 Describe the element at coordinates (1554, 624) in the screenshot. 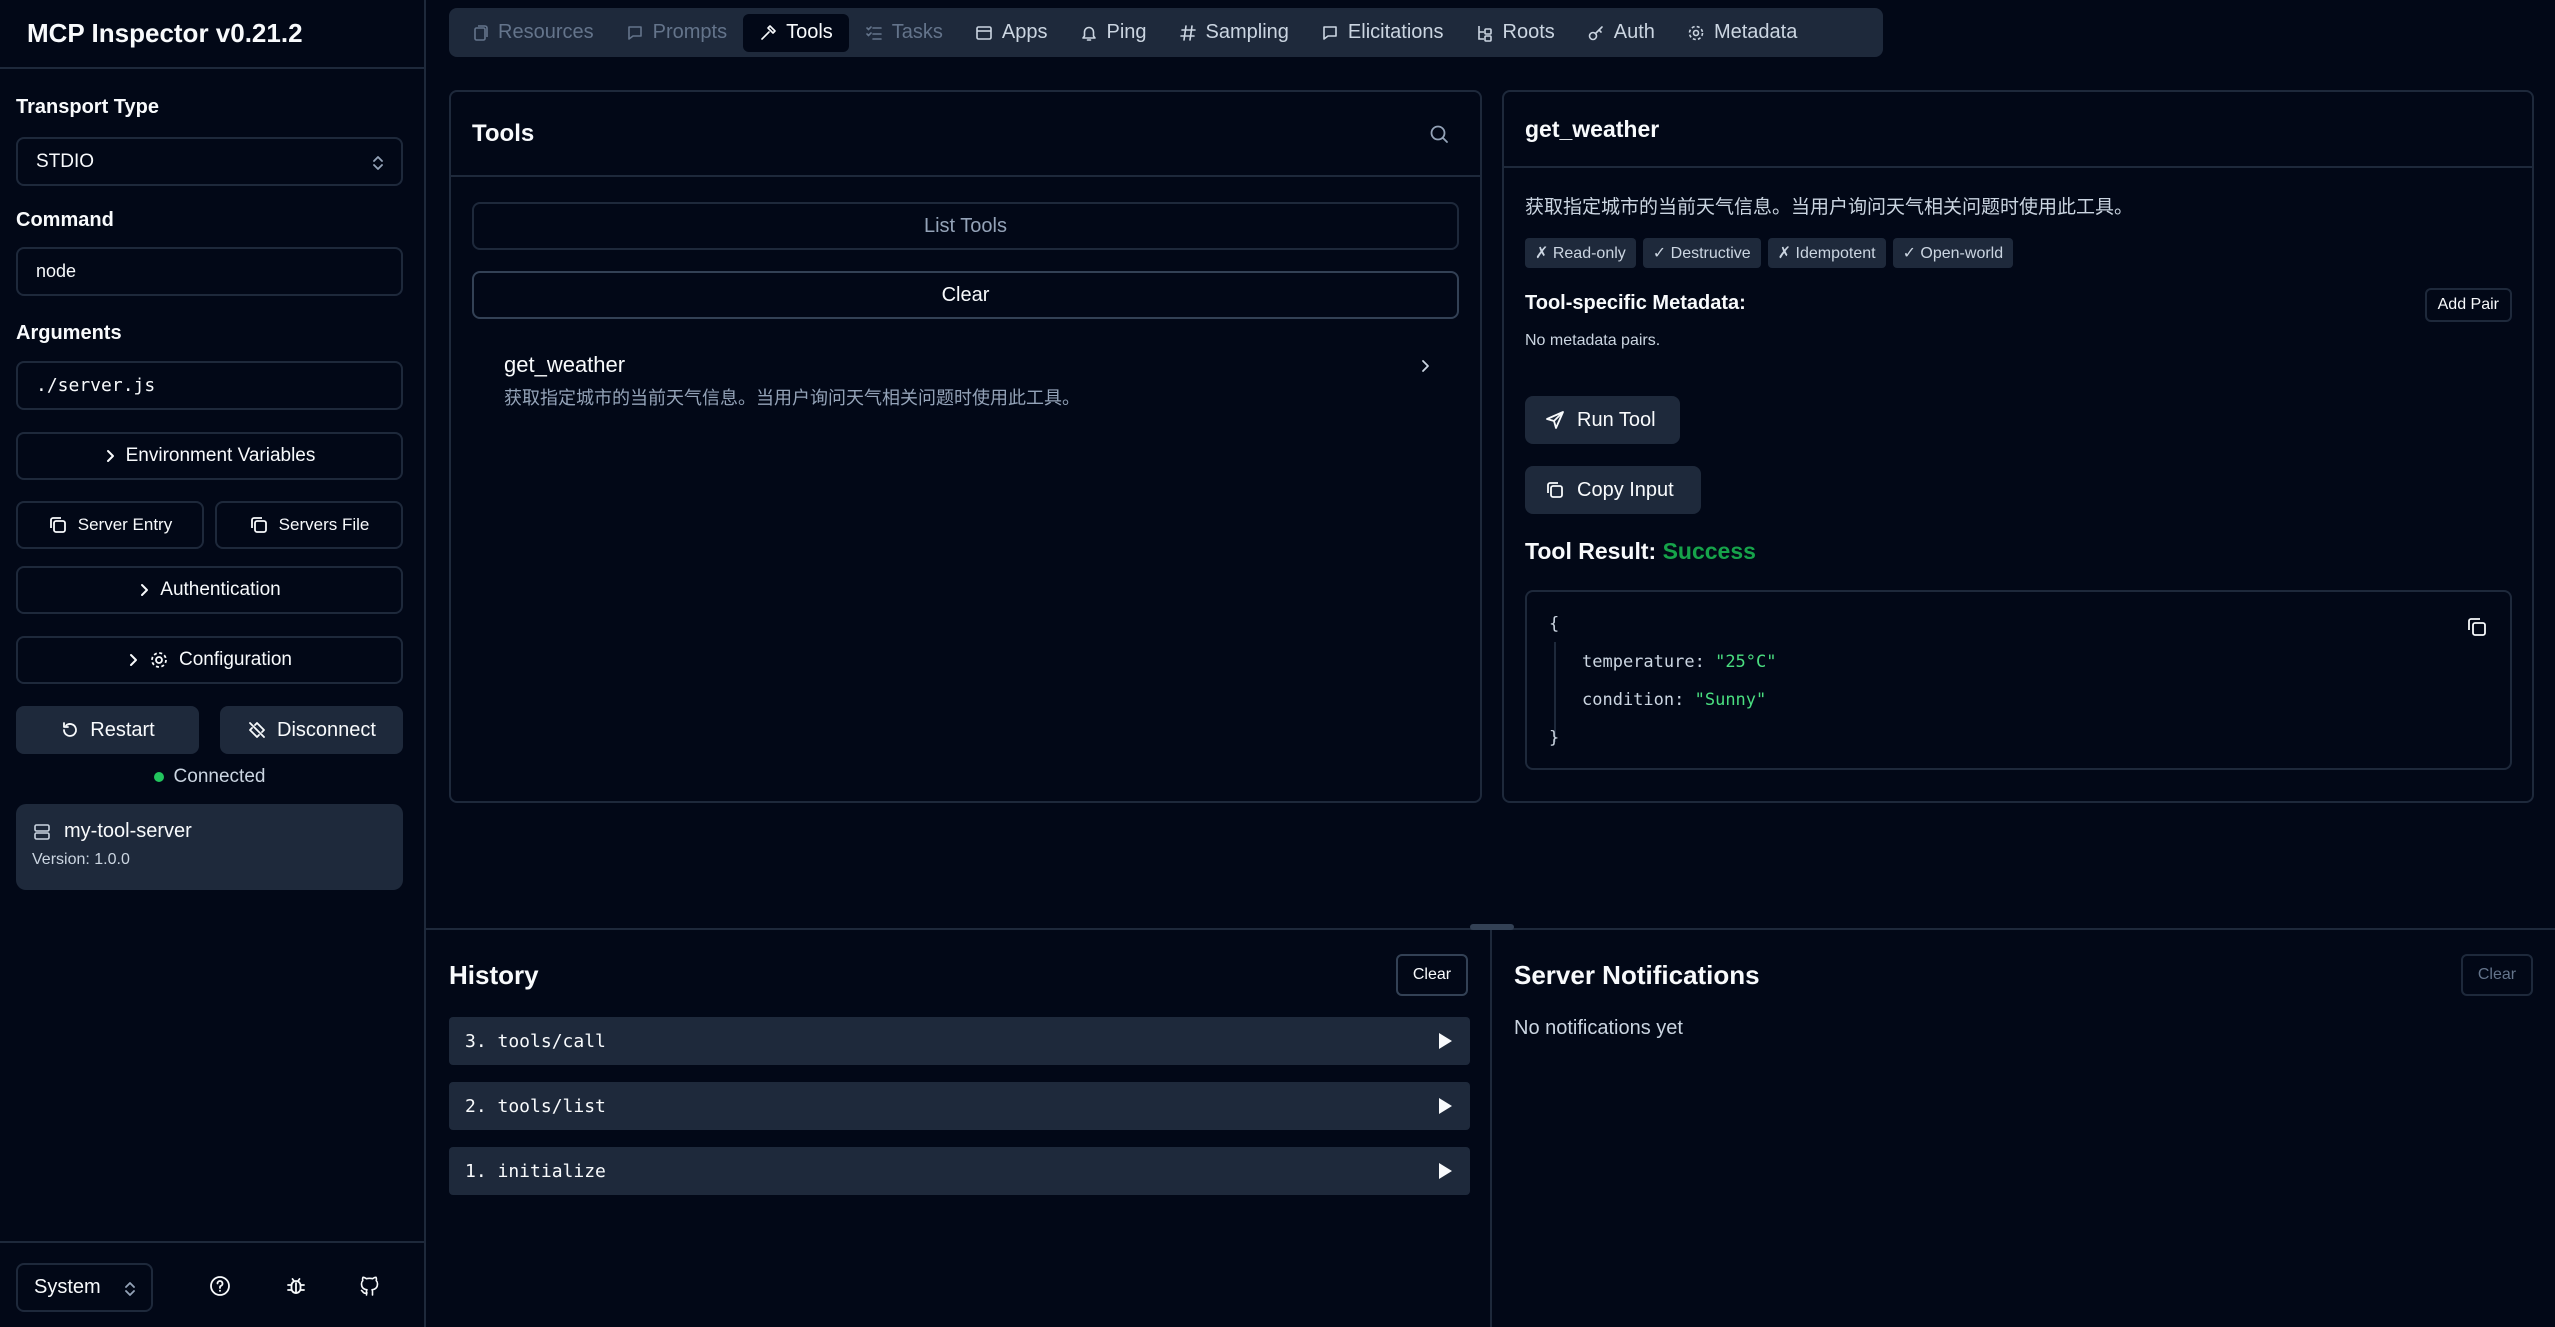

I see `json-open-brace: {` at that location.